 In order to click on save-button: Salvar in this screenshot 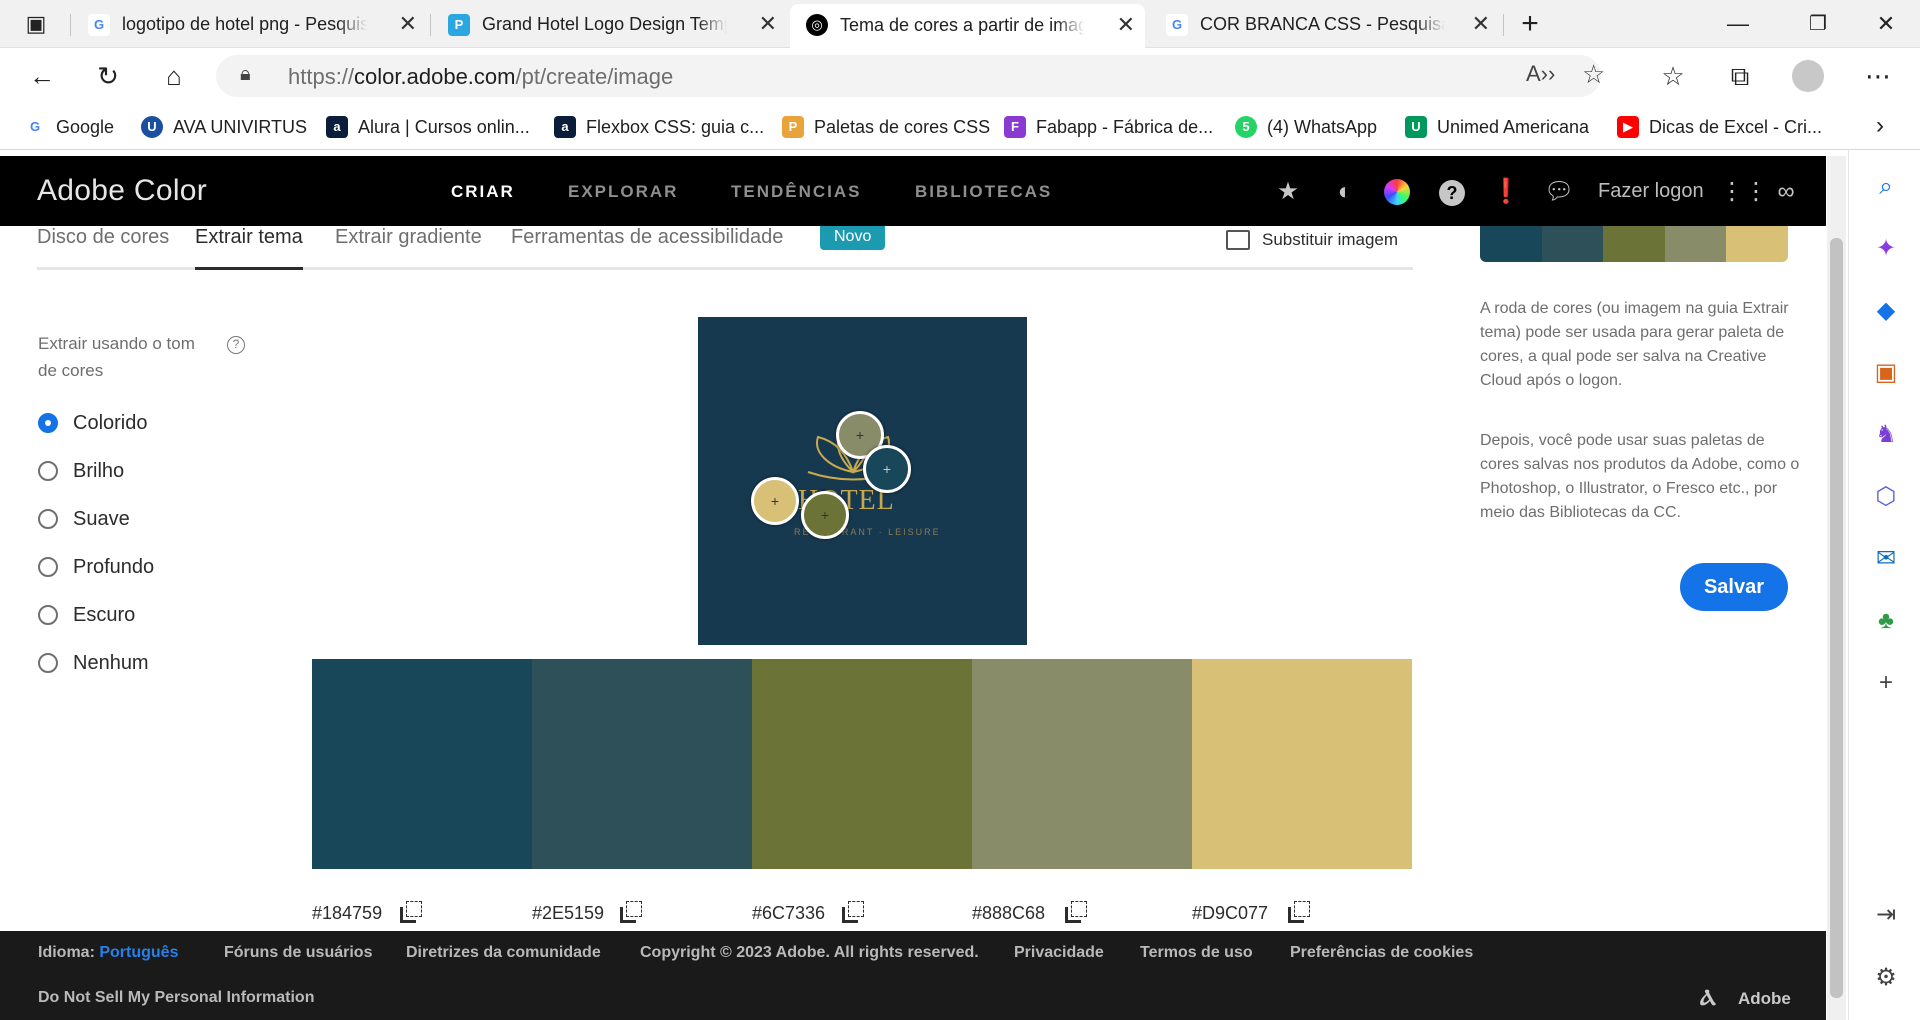, I will do `click(1734, 587)`.